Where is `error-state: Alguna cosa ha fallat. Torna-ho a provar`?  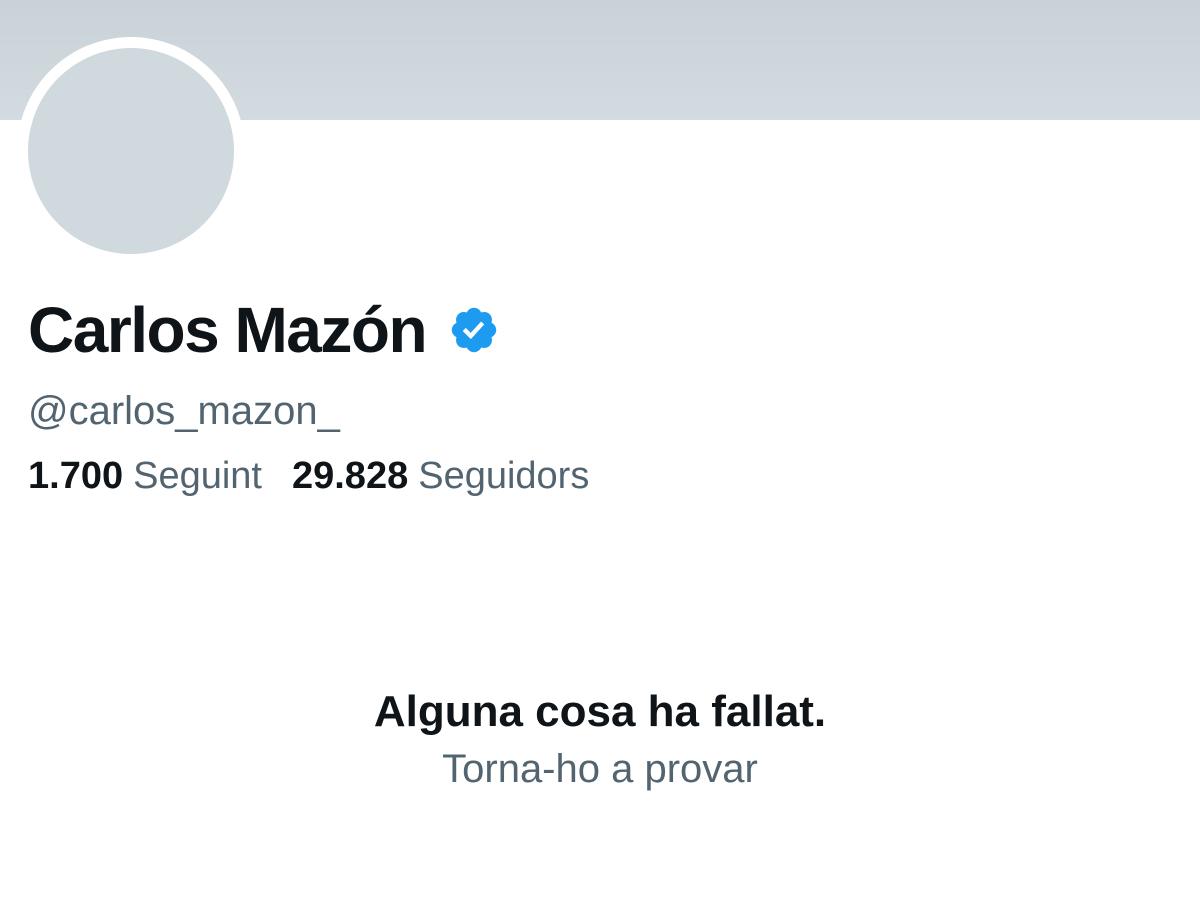 error-state: Alguna cosa ha fallat. Torna-ho a provar is located at coordinates (600, 739).